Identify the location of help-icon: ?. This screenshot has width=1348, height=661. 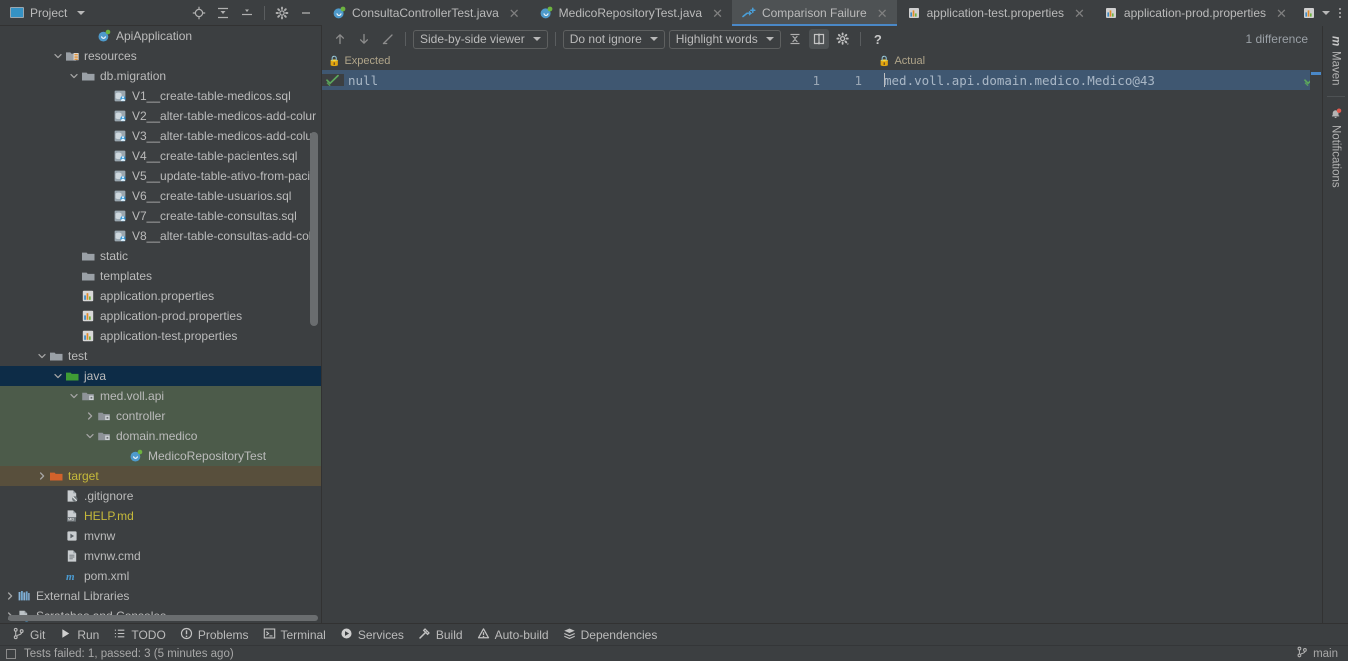
(878, 39).